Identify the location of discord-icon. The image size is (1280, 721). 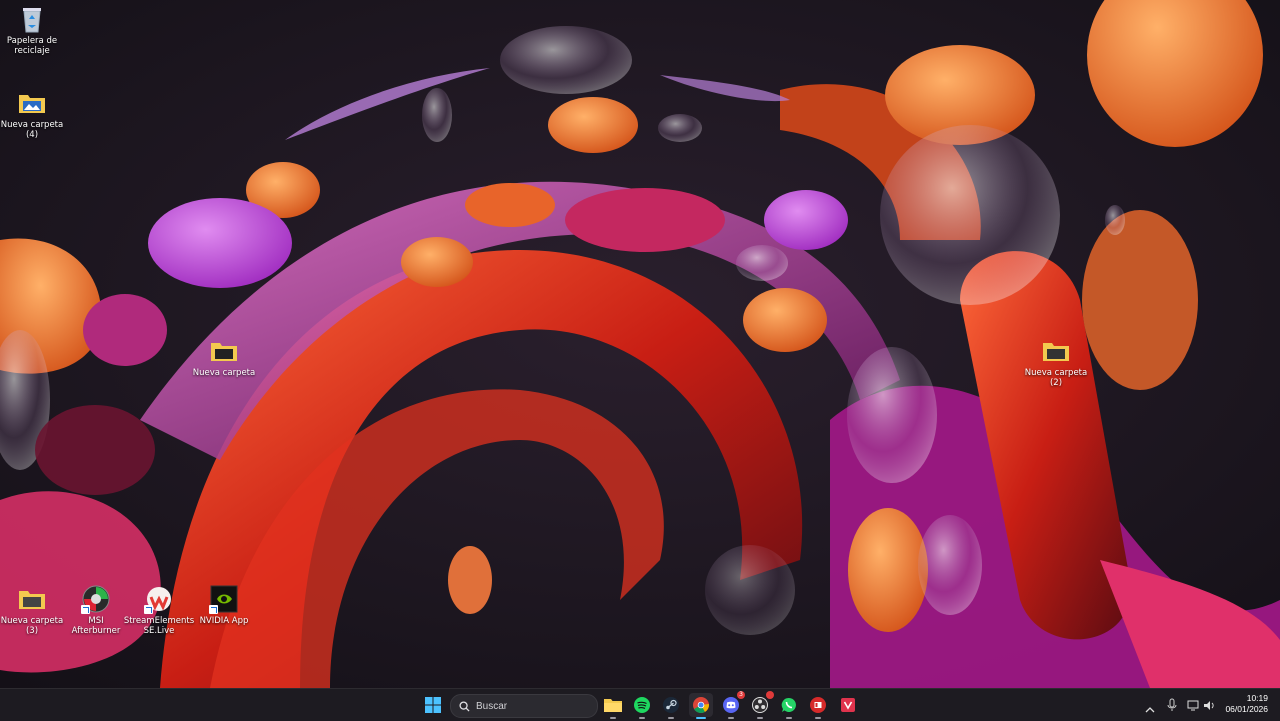
(731, 705).